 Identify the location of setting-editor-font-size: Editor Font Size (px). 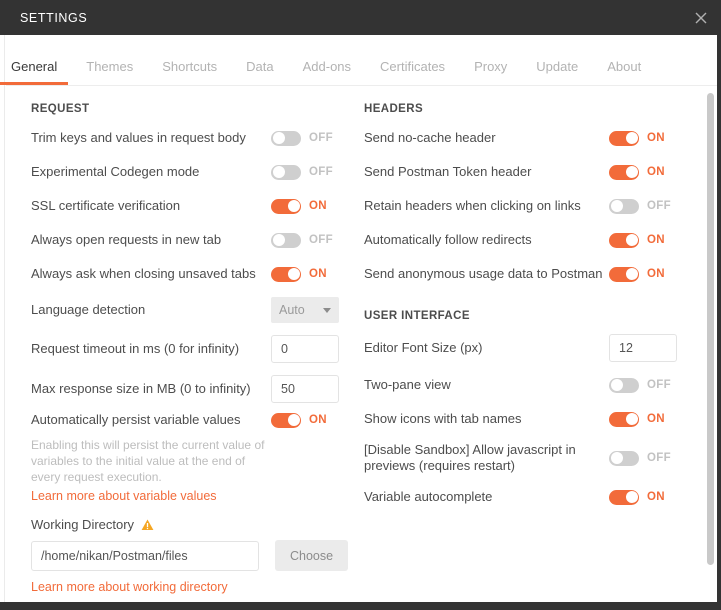
(532, 348).